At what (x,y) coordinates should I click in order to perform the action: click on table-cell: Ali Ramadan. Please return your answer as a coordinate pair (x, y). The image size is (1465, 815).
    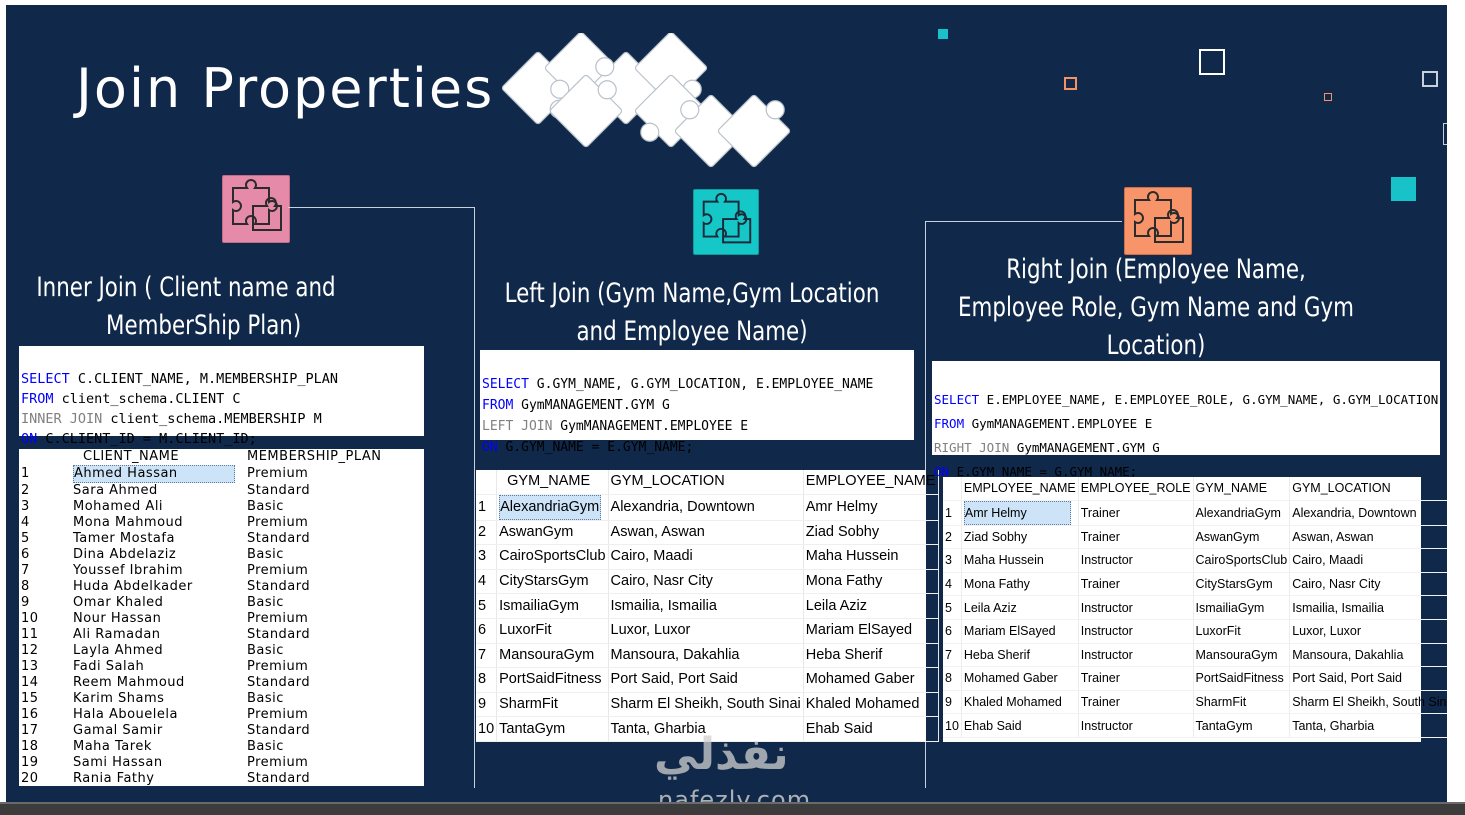
    Looking at the image, I should click on (156, 635).